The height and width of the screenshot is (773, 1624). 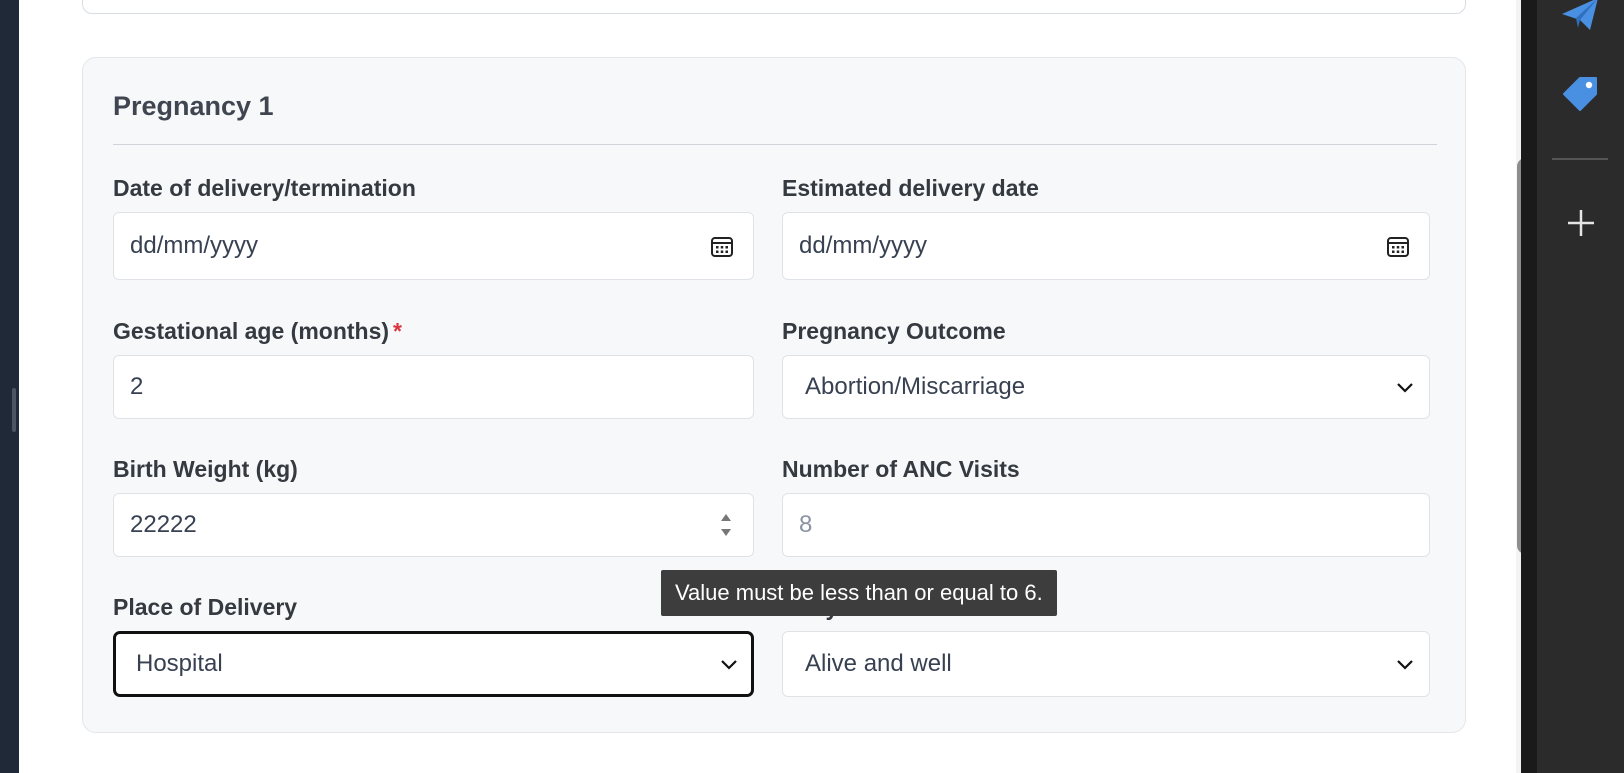 I want to click on tag-icon, so click(x=1581, y=93).